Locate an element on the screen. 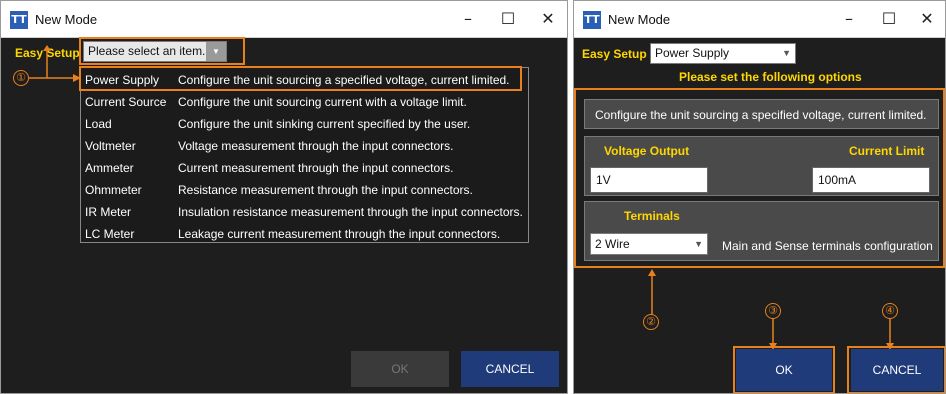 The height and width of the screenshot is (394, 946). terminals-value: 2 Wire is located at coordinates (612, 244).